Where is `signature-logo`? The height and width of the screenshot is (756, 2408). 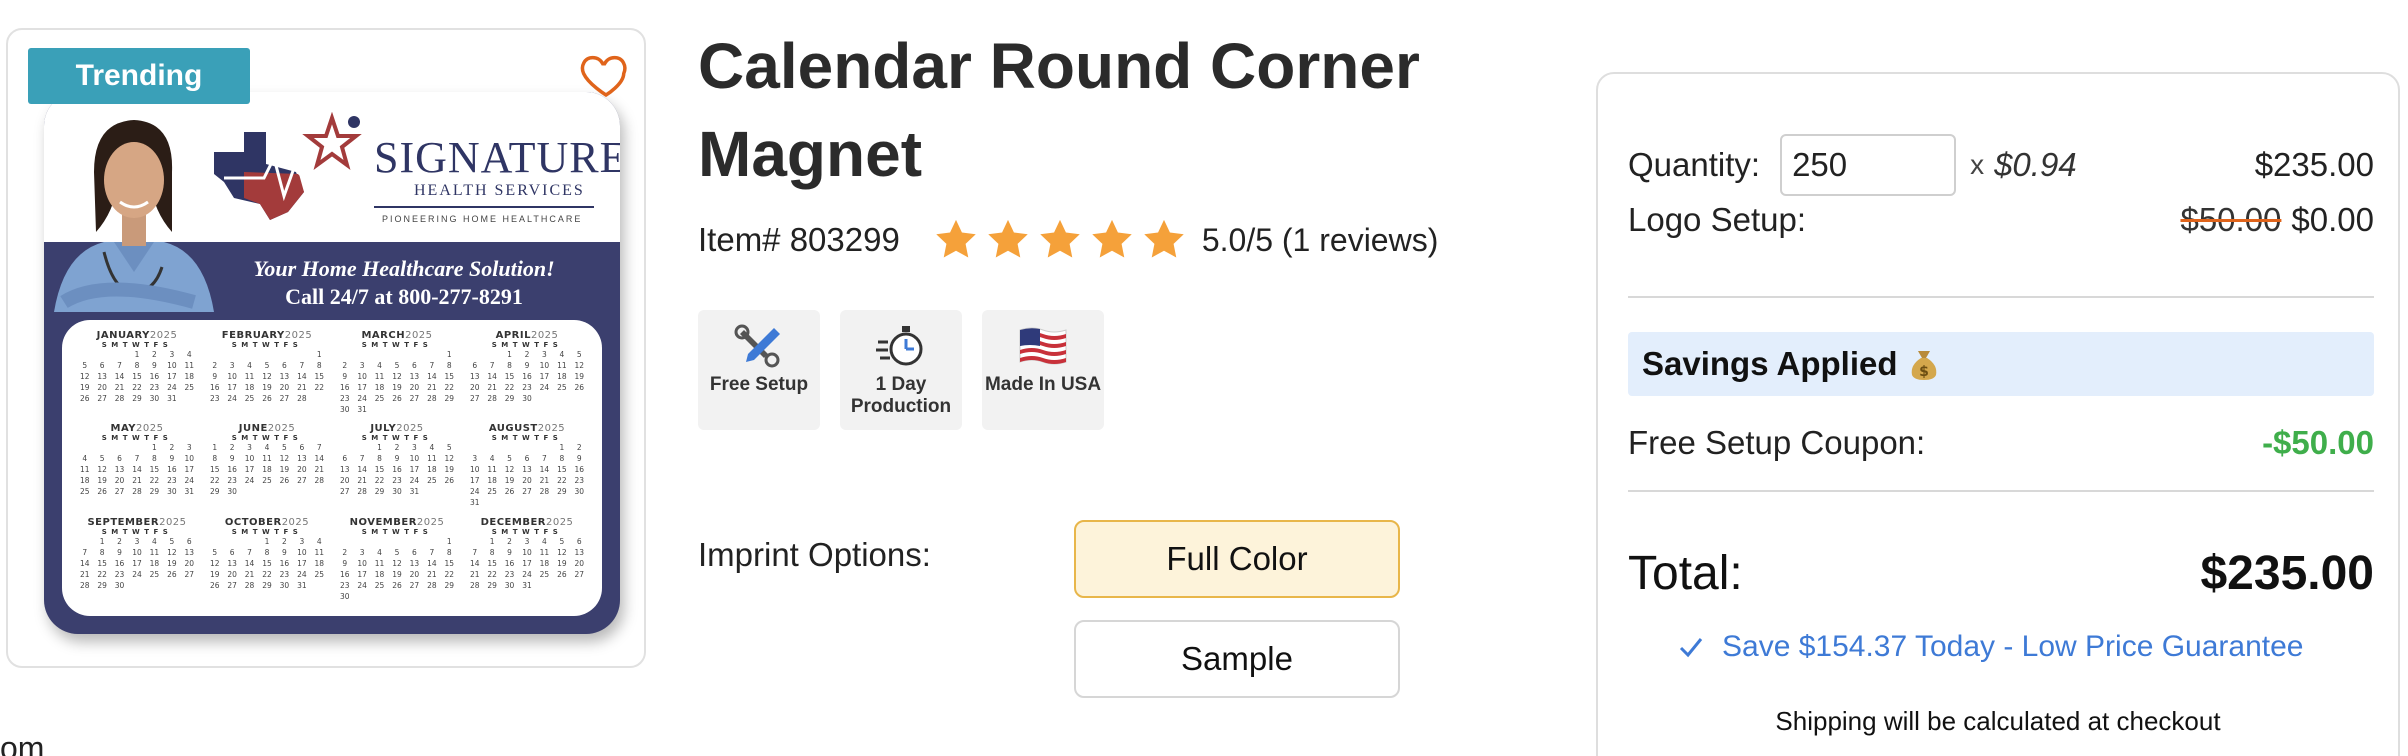 signature-logo is located at coordinates (289, 166).